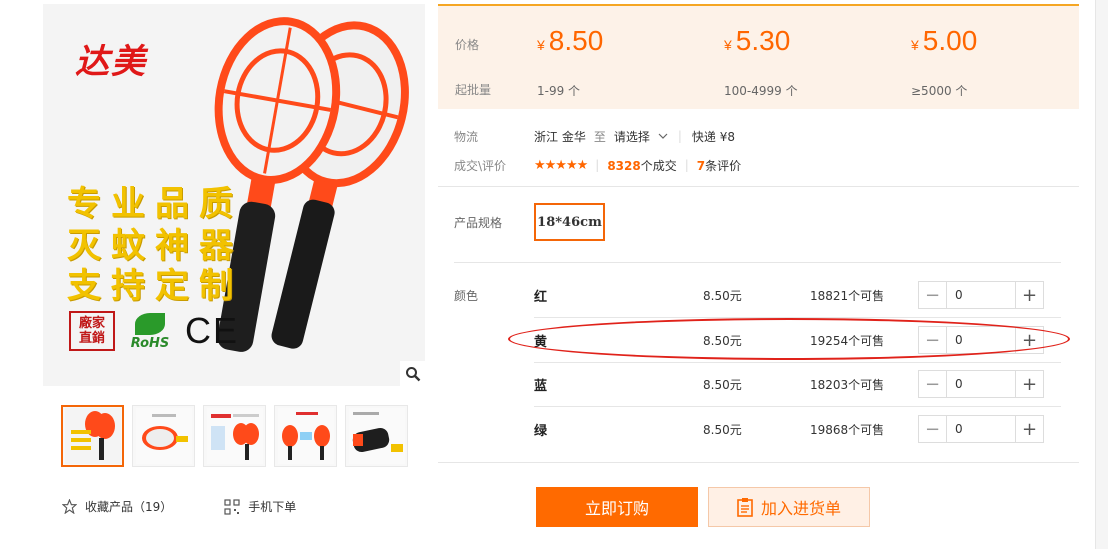 The height and width of the screenshot is (549, 1108). I want to click on deal-suffix: 个成交, so click(658, 165).